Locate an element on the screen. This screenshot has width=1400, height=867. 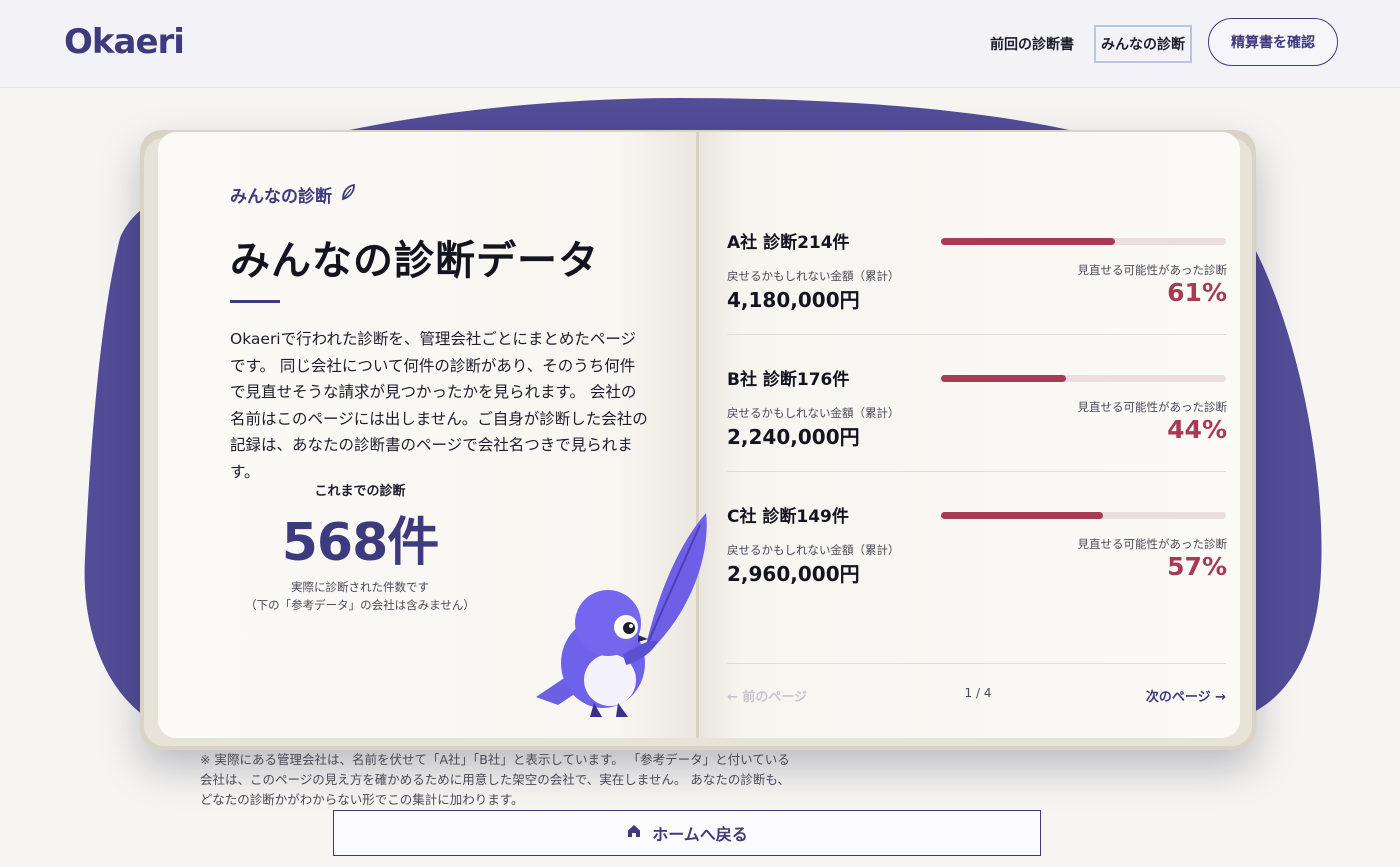
amount-value: 4,180,000円 is located at coordinates (793, 300).